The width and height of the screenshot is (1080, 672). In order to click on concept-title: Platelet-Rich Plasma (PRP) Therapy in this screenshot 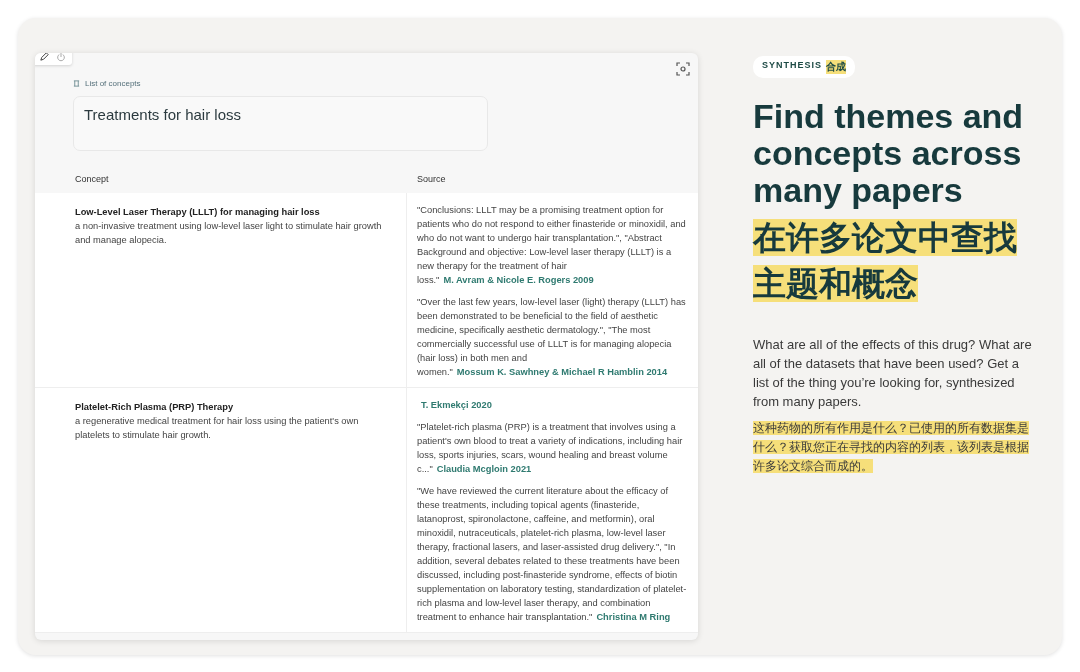, I will do `click(155, 407)`.